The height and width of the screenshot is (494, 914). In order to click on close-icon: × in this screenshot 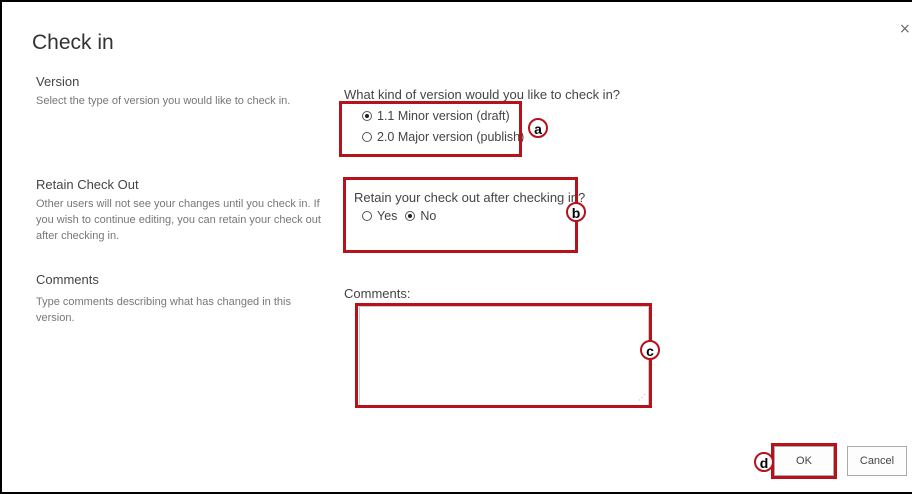, I will do `click(905, 29)`.